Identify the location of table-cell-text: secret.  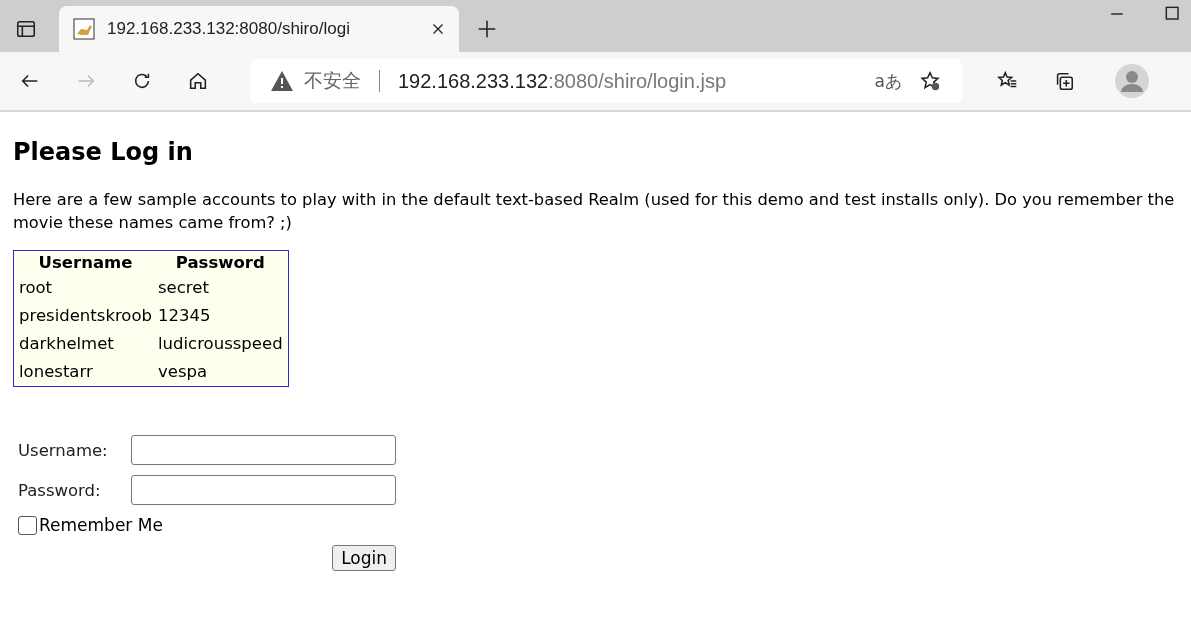
(183, 287).